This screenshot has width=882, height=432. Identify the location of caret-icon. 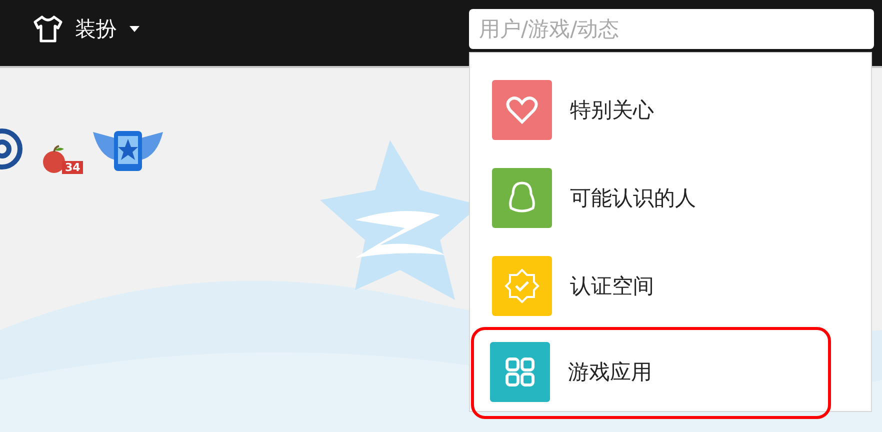
(134, 29).